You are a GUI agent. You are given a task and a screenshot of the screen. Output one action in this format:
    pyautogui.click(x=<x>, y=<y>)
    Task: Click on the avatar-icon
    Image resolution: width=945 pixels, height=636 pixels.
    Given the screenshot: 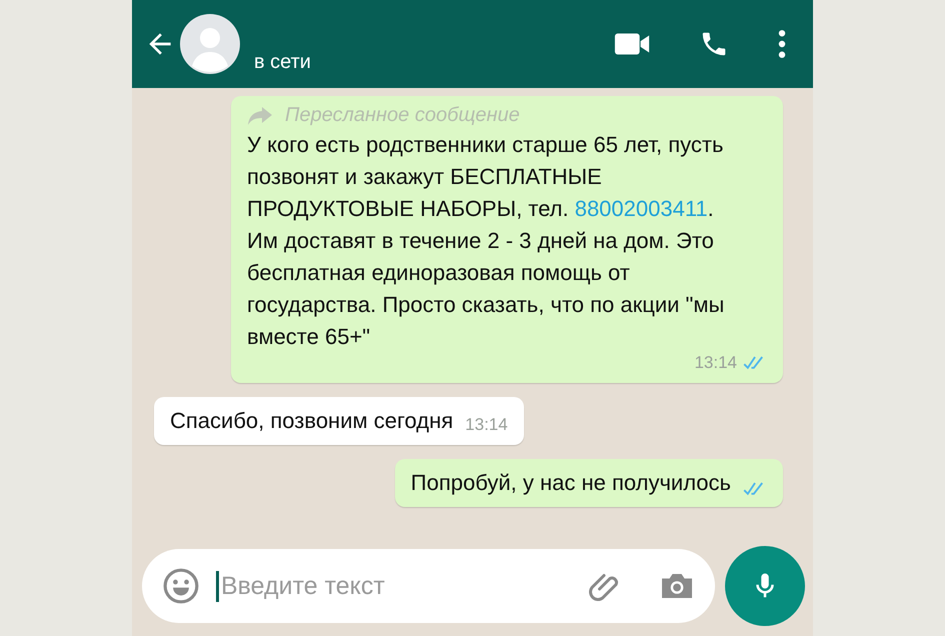 What is the action you would take?
    pyautogui.click(x=210, y=44)
    